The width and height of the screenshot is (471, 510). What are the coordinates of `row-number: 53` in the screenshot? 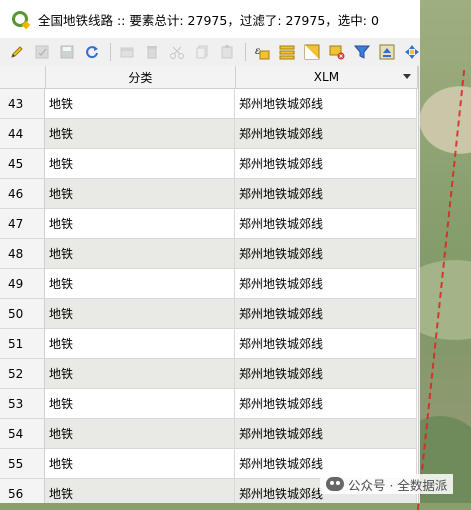 It's located at (22, 404).